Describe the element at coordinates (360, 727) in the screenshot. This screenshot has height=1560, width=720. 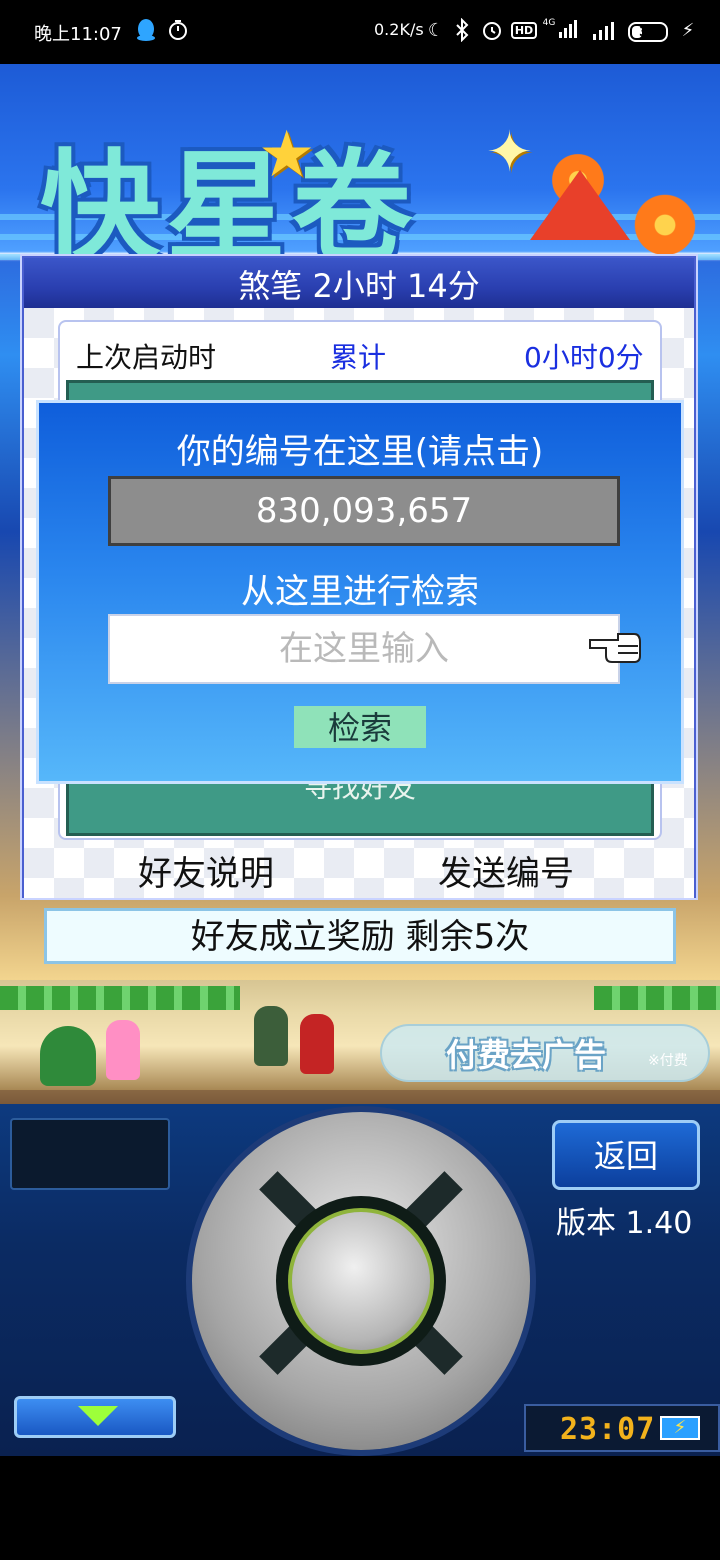
I see `search-button: 检索` at that location.